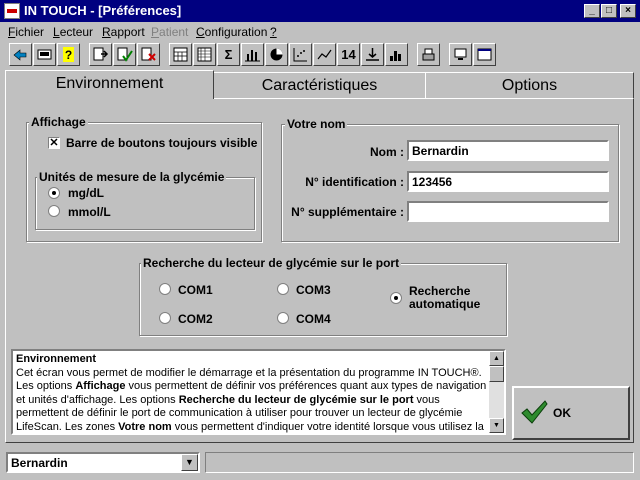 This screenshot has width=640, height=480. I want to click on title-bar: IN TOUCH - [Préférences] _ □ ×, so click(320, 11).